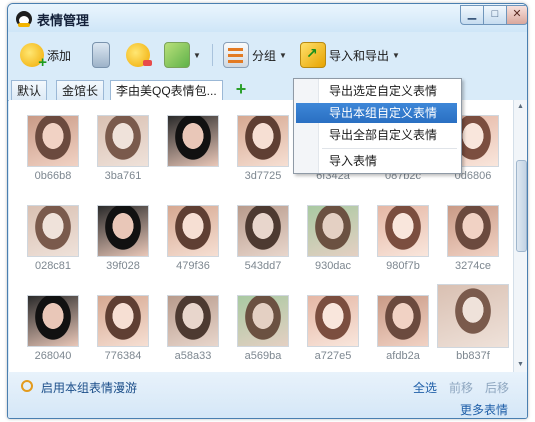  Describe the element at coordinates (29, 90) in the screenshot. I see `tab-default: 默认` at that location.